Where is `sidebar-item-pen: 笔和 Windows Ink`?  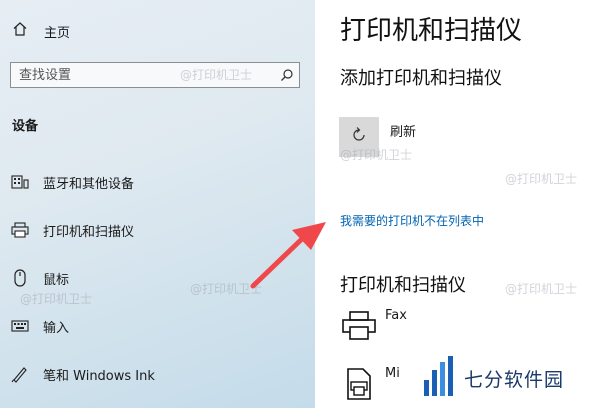 sidebar-item-pen: 笔和 Windows Ink is located at coordinates (82, 374).